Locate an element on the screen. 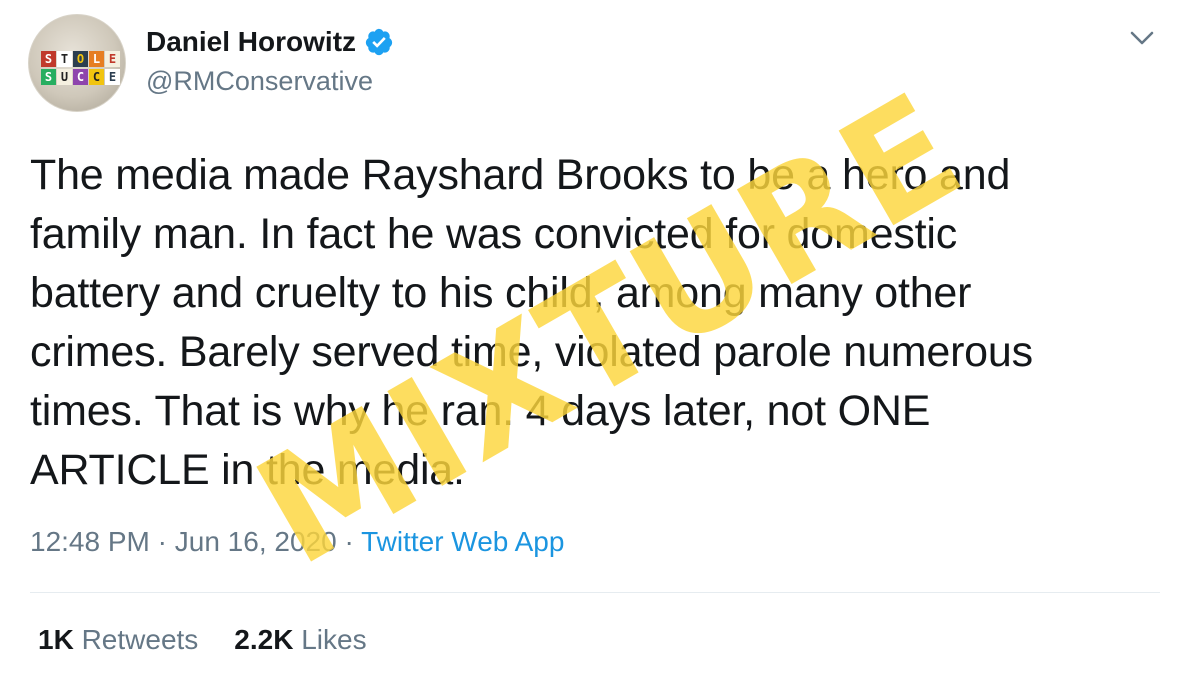 The width and height of the screenshot is (1200, 680). engagement-stats: 1K Retweets 2.2K Likes is located at coordinates (202, 640).